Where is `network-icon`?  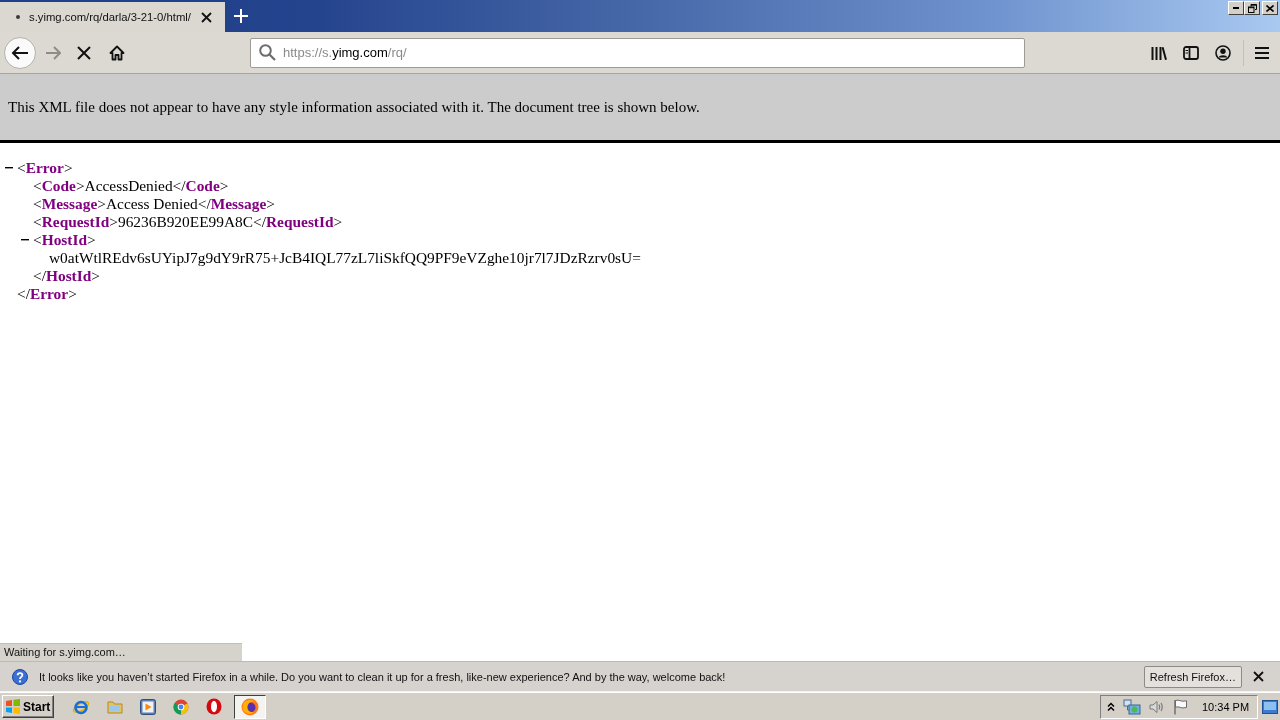 network-icon is located at coordinates (1132, 706).